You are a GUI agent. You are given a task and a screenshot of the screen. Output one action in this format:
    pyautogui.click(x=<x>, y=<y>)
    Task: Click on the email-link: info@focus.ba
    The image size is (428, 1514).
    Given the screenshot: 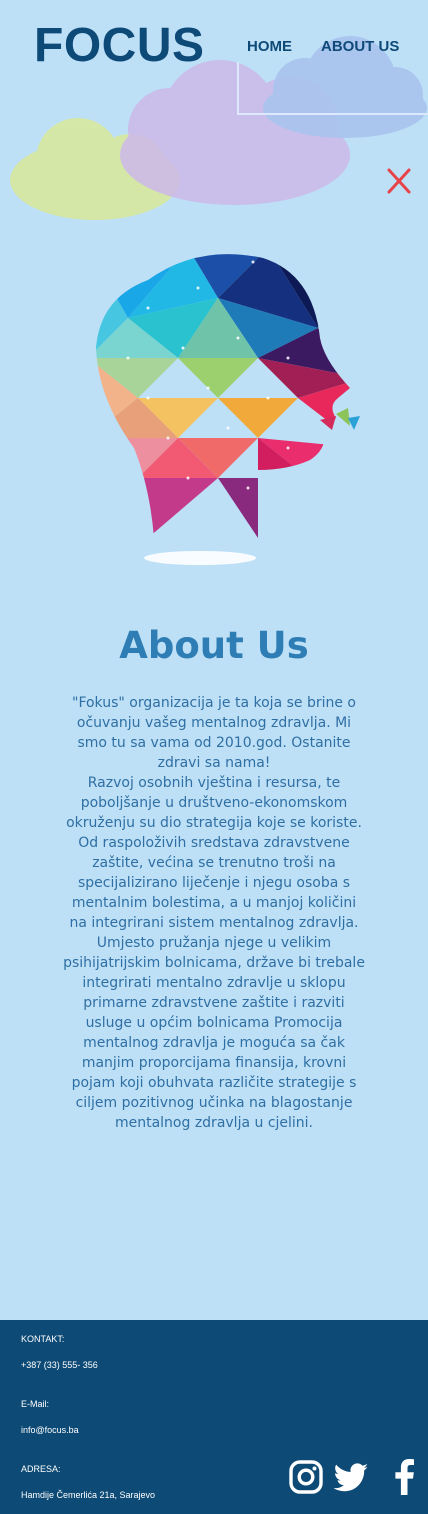 What is the action you would take?
    pyautogui.click(x=50, y=1430)
    